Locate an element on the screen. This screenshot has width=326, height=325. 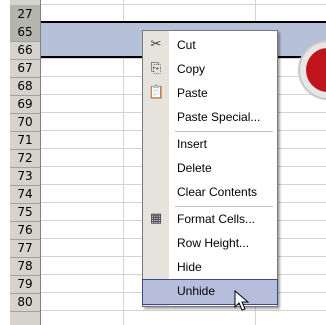
row-header-77: 77 is located at coordinates (25, 248).